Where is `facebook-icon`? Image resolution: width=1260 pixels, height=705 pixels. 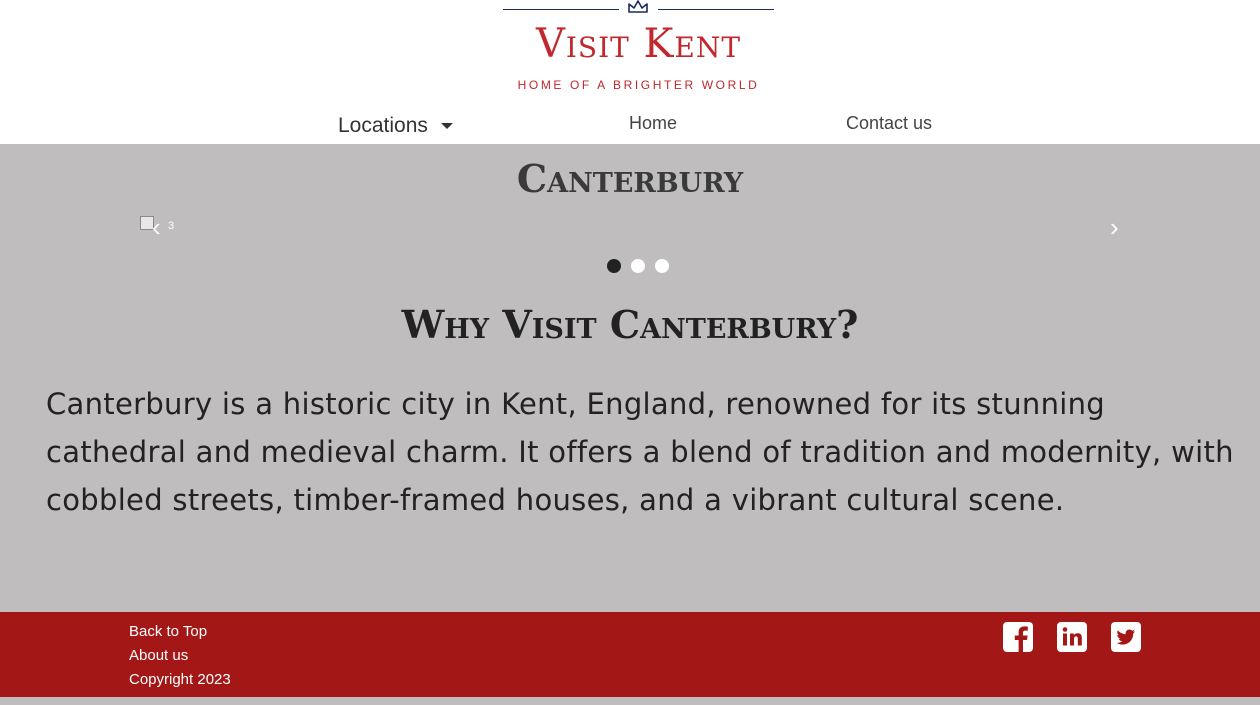
facebook-icon is located at coordinates (1018, 637).